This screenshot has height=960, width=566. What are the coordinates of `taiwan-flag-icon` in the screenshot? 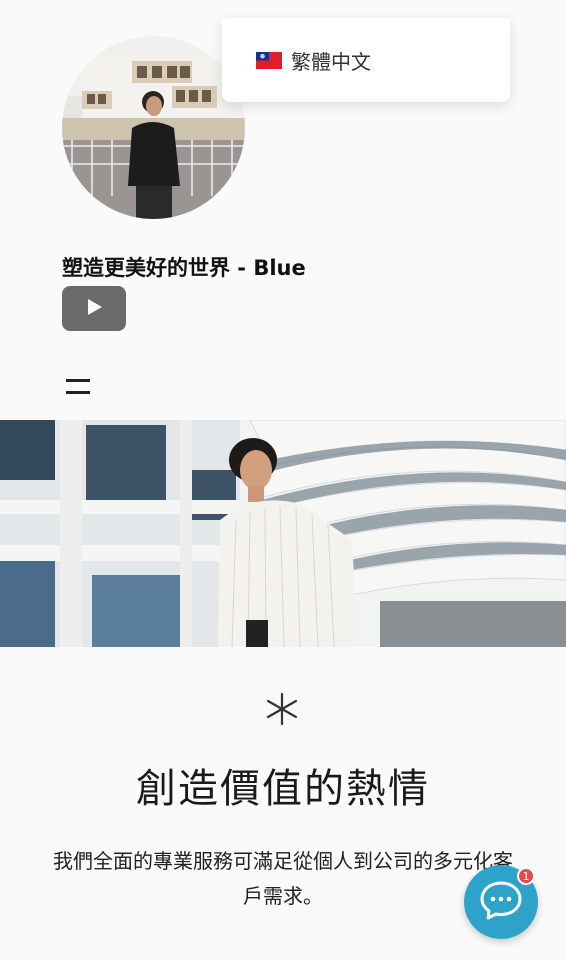 It's located at (269, 60).